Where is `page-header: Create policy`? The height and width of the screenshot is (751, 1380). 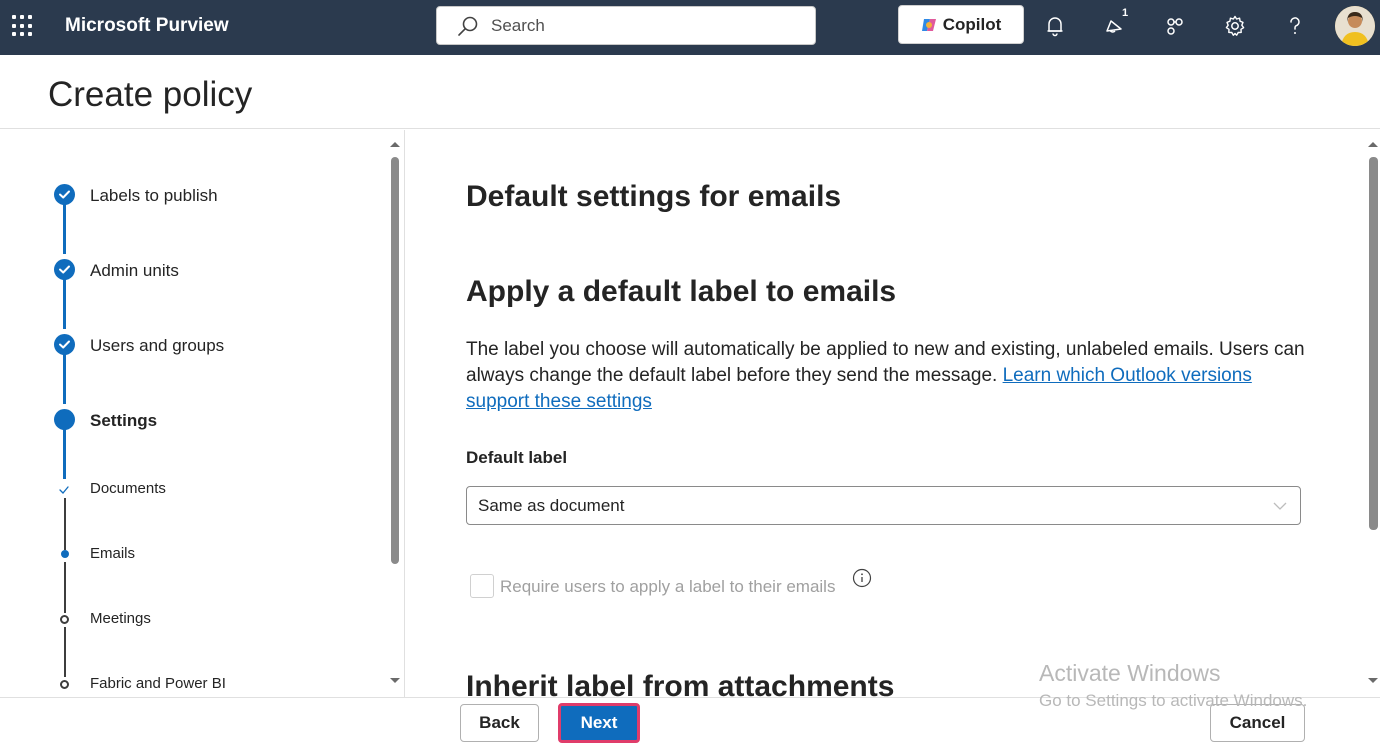
page-header: Create policy is located at coordinates (690, 92).